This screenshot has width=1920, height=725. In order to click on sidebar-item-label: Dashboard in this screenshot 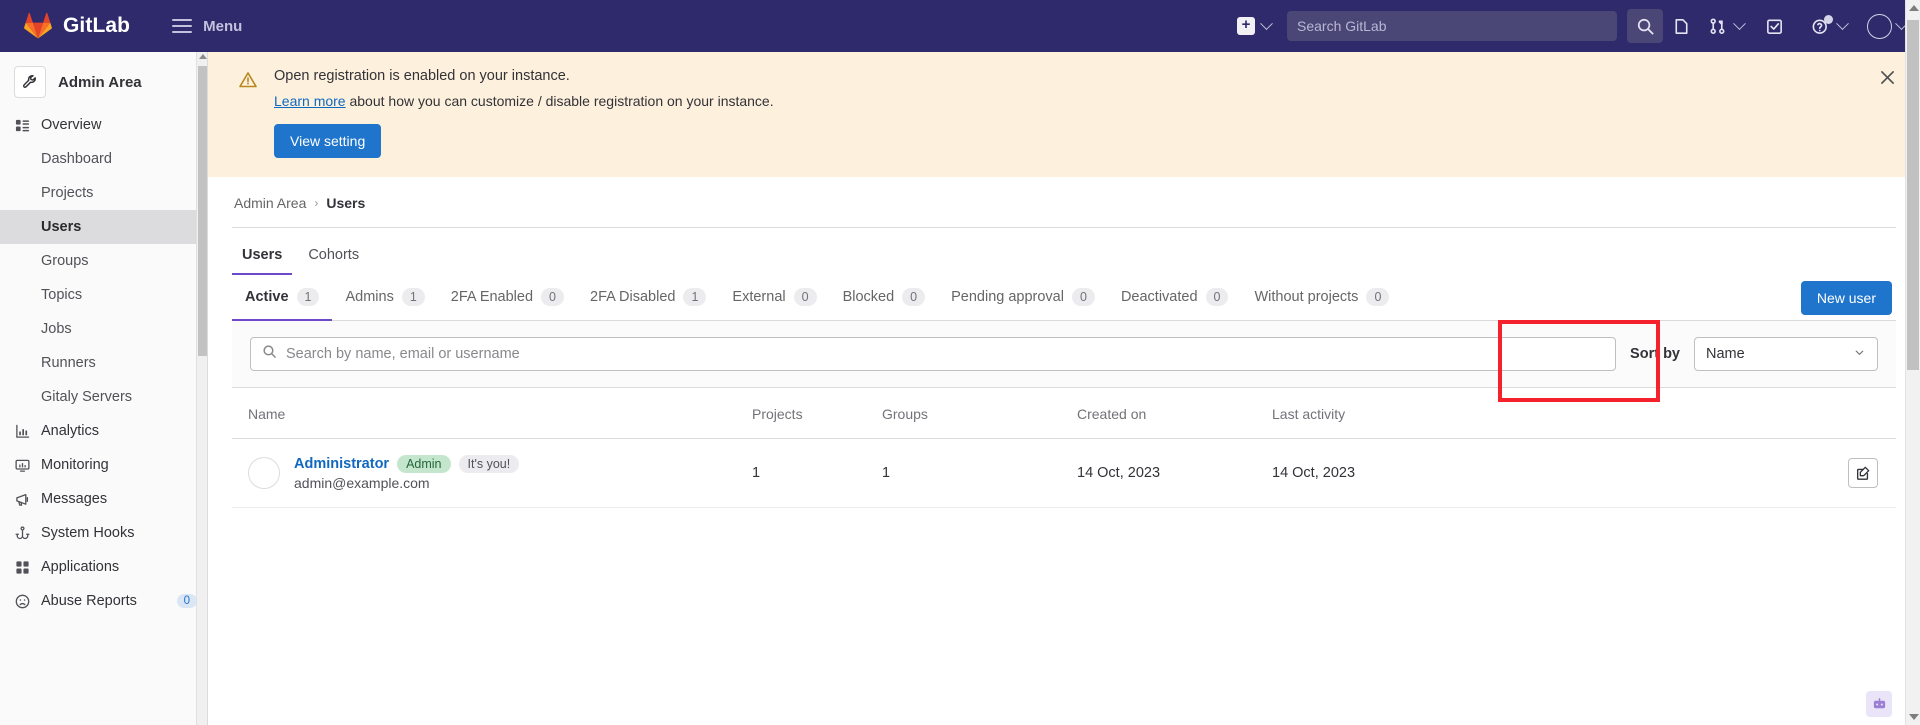, I will do `click(76, 159)`.